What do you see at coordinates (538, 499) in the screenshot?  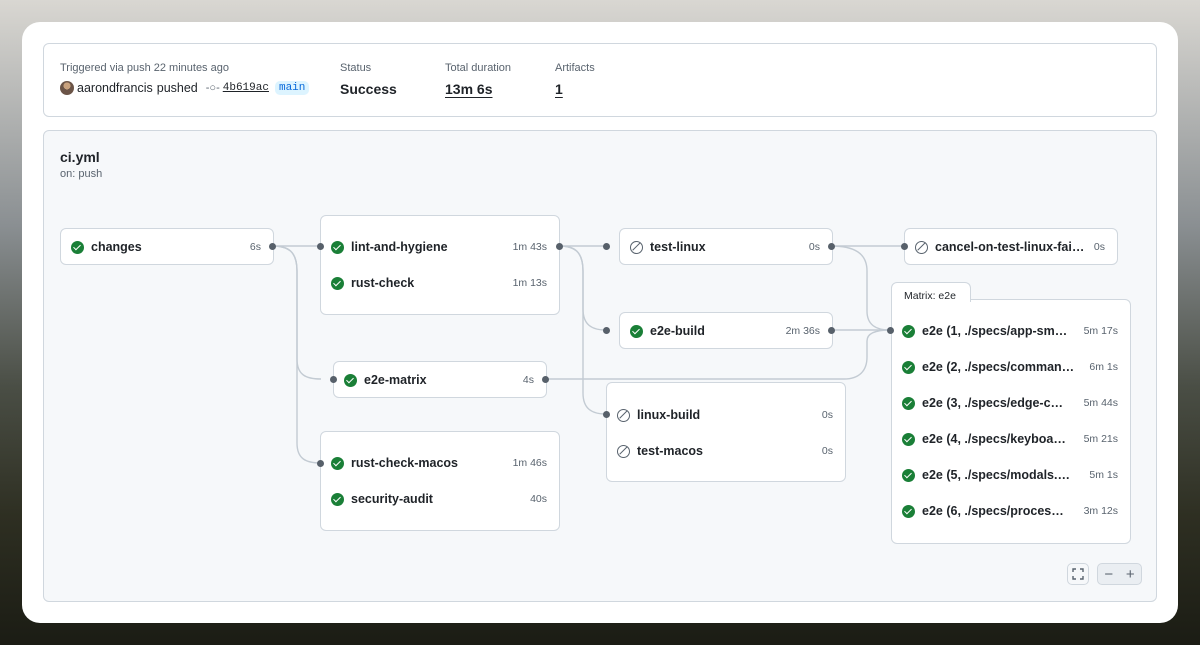 I see `job-duration: 40s` at bounding box center [538, 499].